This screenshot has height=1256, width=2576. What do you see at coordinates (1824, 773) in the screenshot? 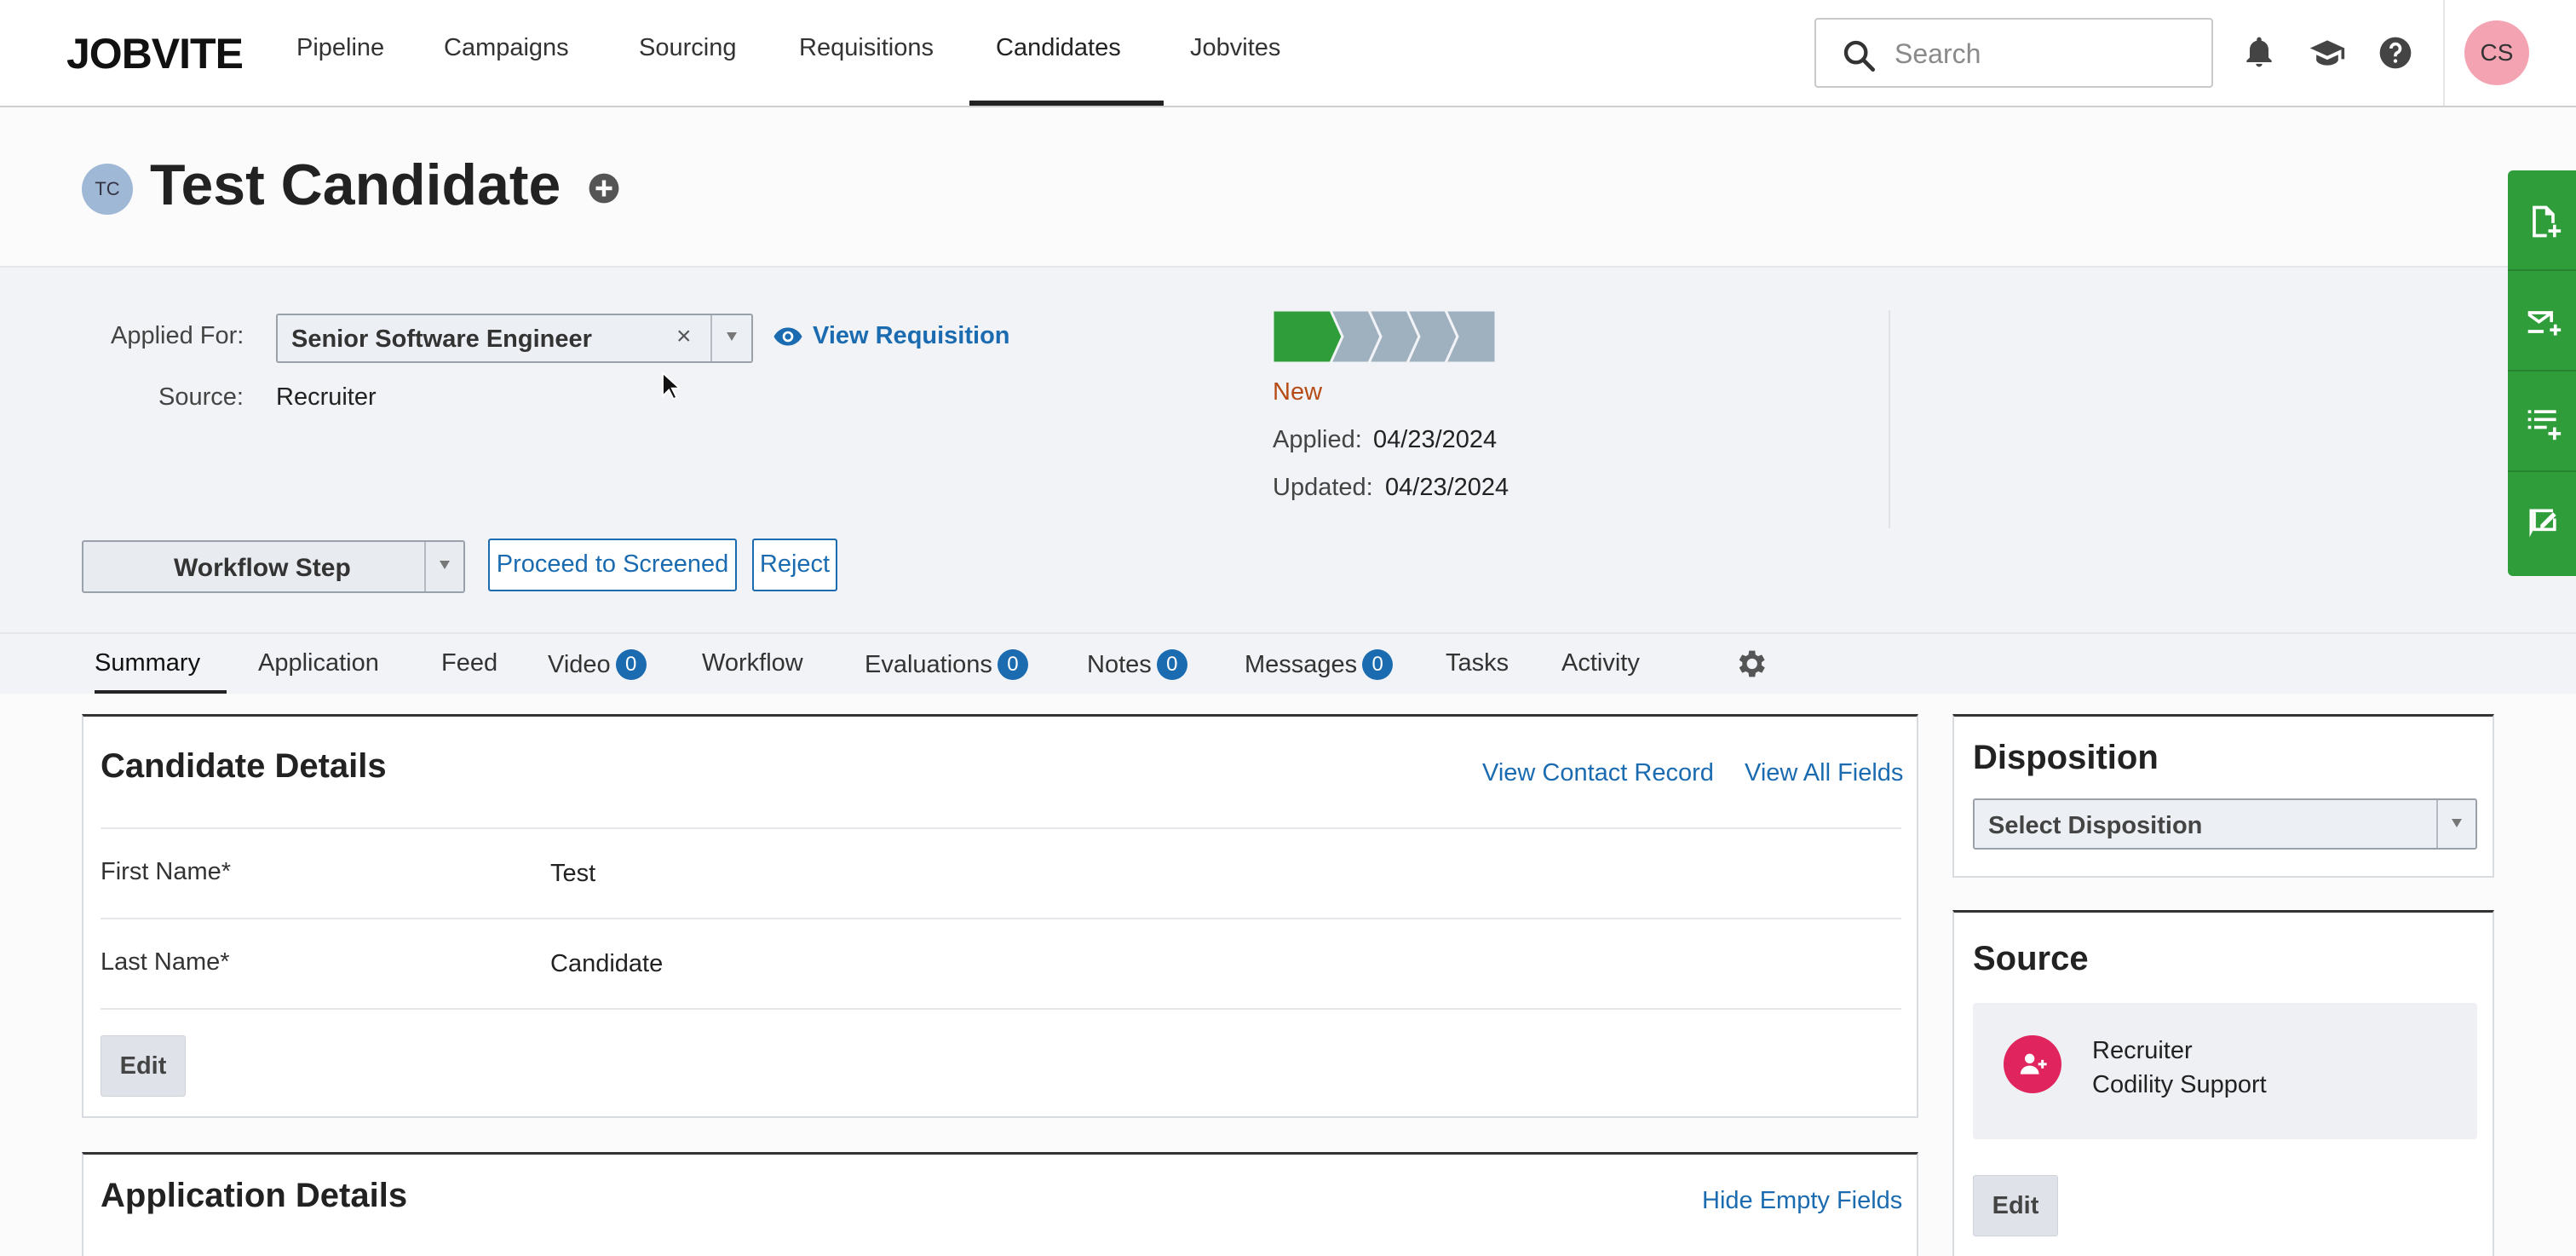
I see `view-all-fields-link: View All Fields` at bounding box center [1824, 773].